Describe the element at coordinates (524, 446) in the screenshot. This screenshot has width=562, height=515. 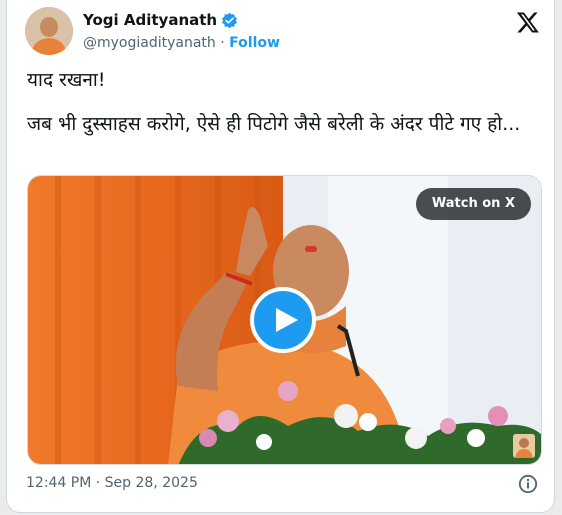
I see `video-corner-thumbnail` at that location.